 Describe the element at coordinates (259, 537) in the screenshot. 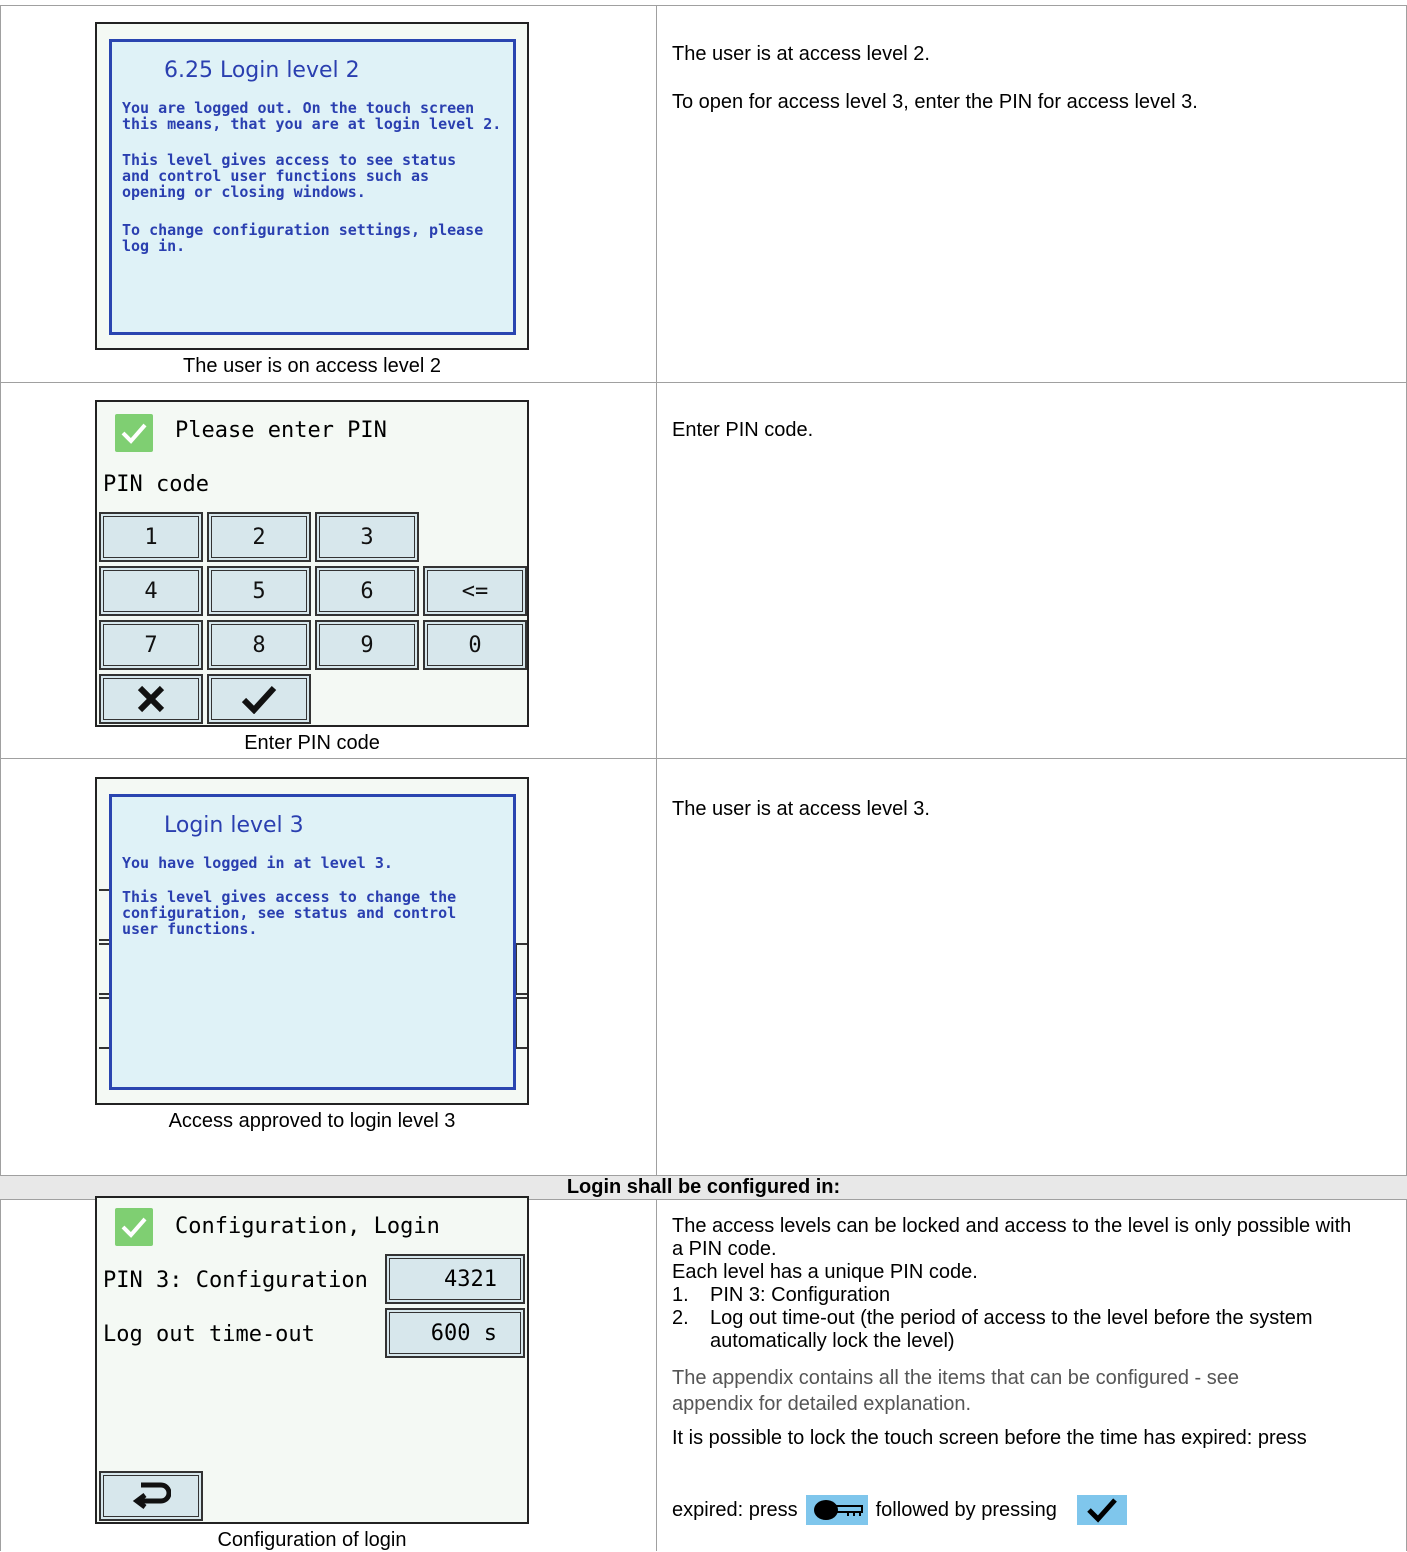

I see `key-2: 2` at that location.